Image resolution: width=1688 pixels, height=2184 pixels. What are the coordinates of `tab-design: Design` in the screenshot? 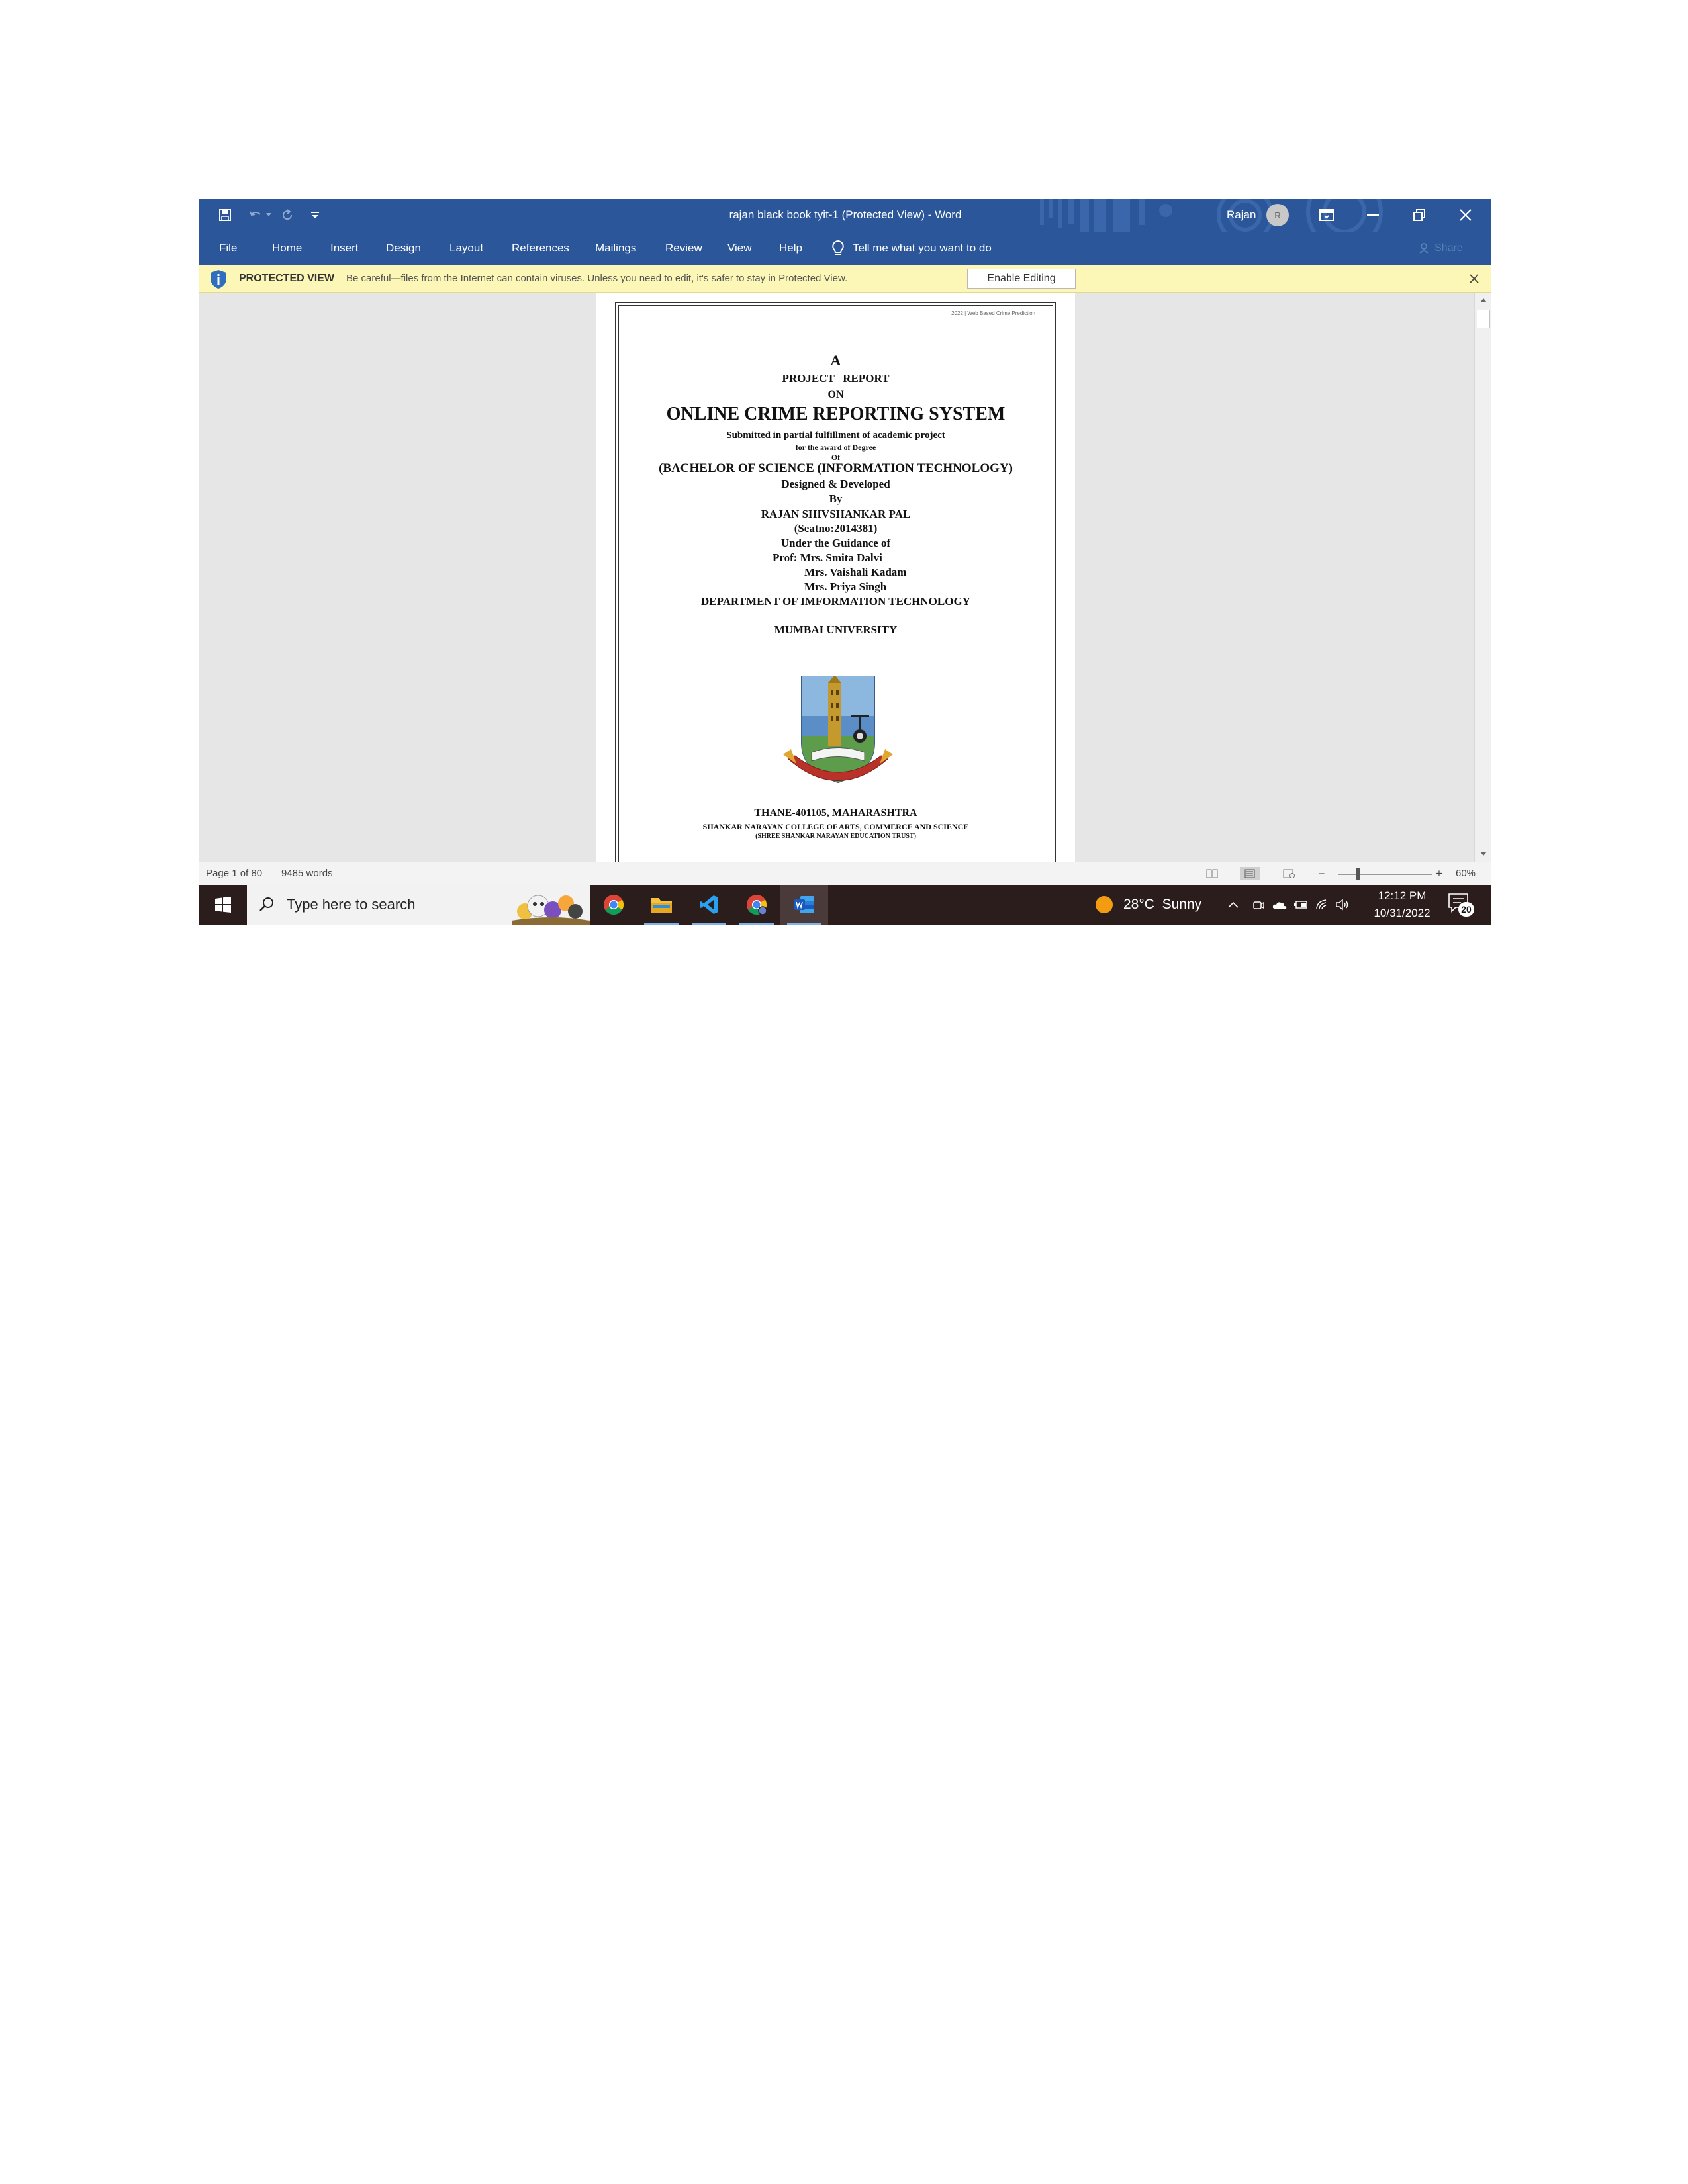 It's located at (403, 248).